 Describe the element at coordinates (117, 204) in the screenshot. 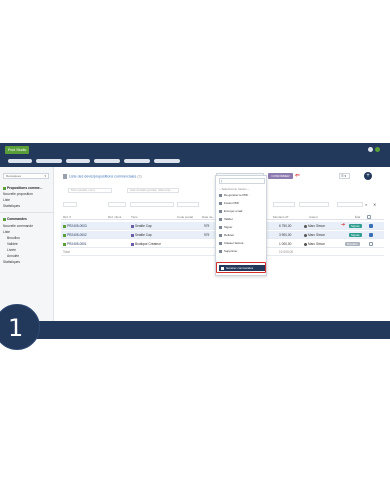

I see `filter-client-ref` at that location.